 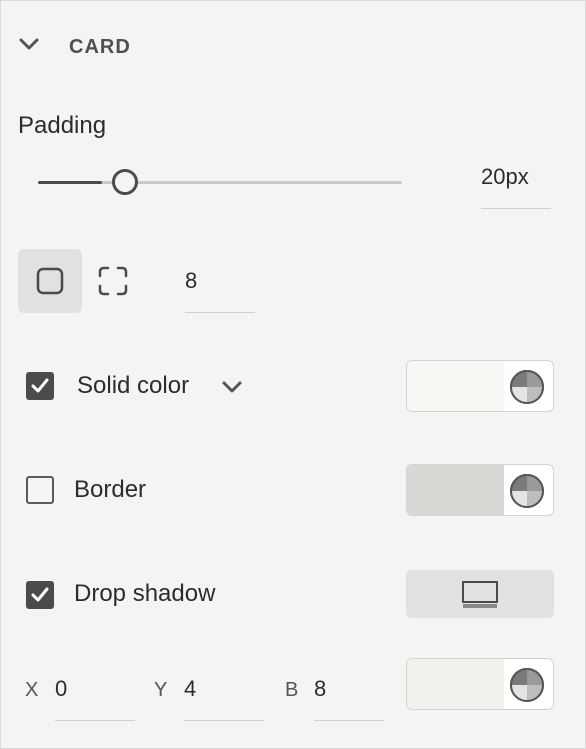 What do you see at coordinates (455, 490) in the screenshot?
I see `border-color-preview` at bounding box center [455, 490].